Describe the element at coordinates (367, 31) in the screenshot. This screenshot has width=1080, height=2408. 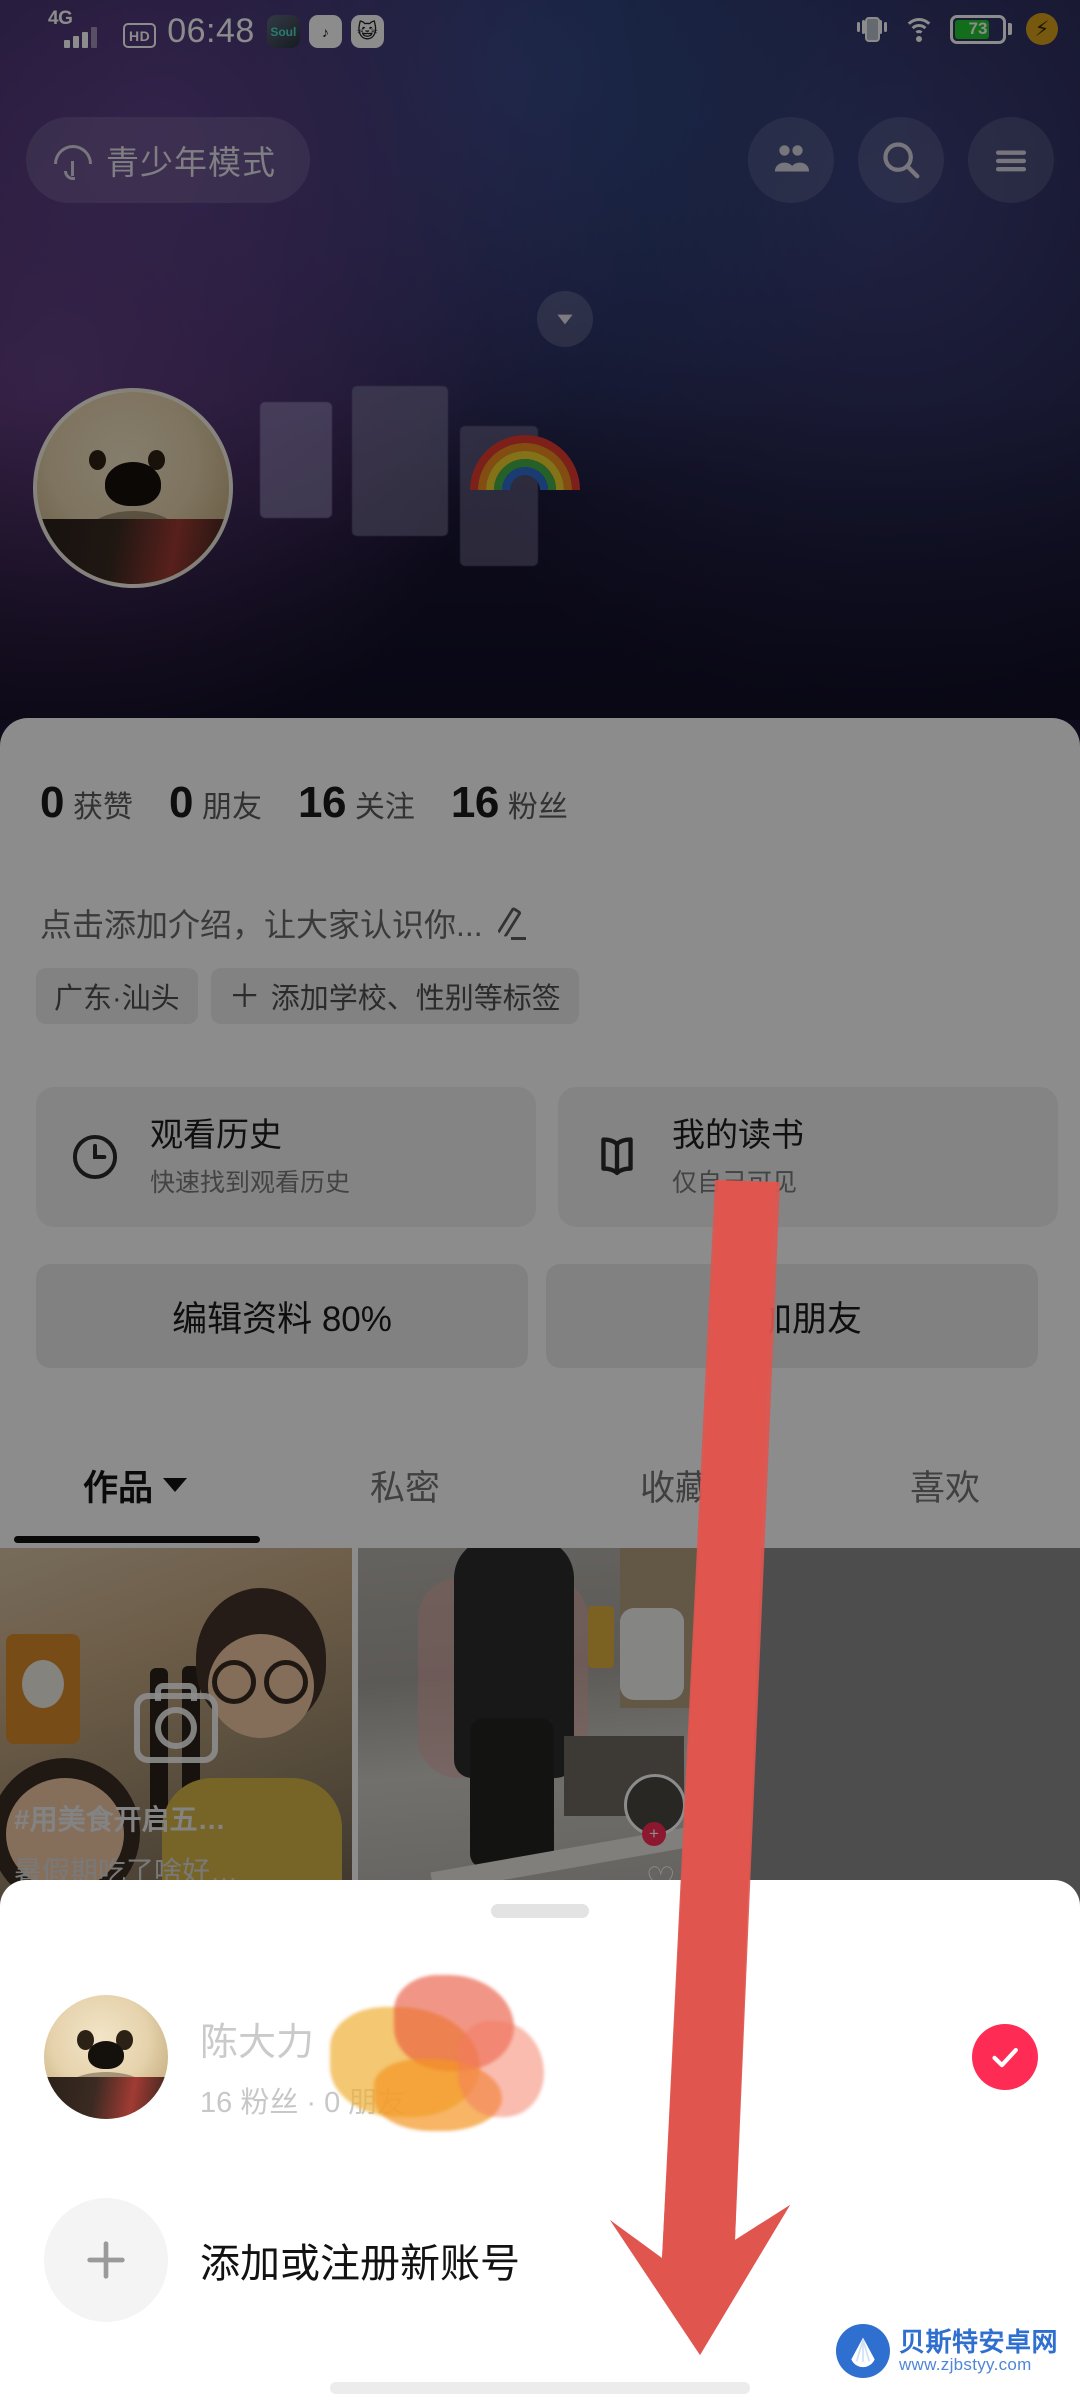
I see `cat-app-icon: 😺` at that location.